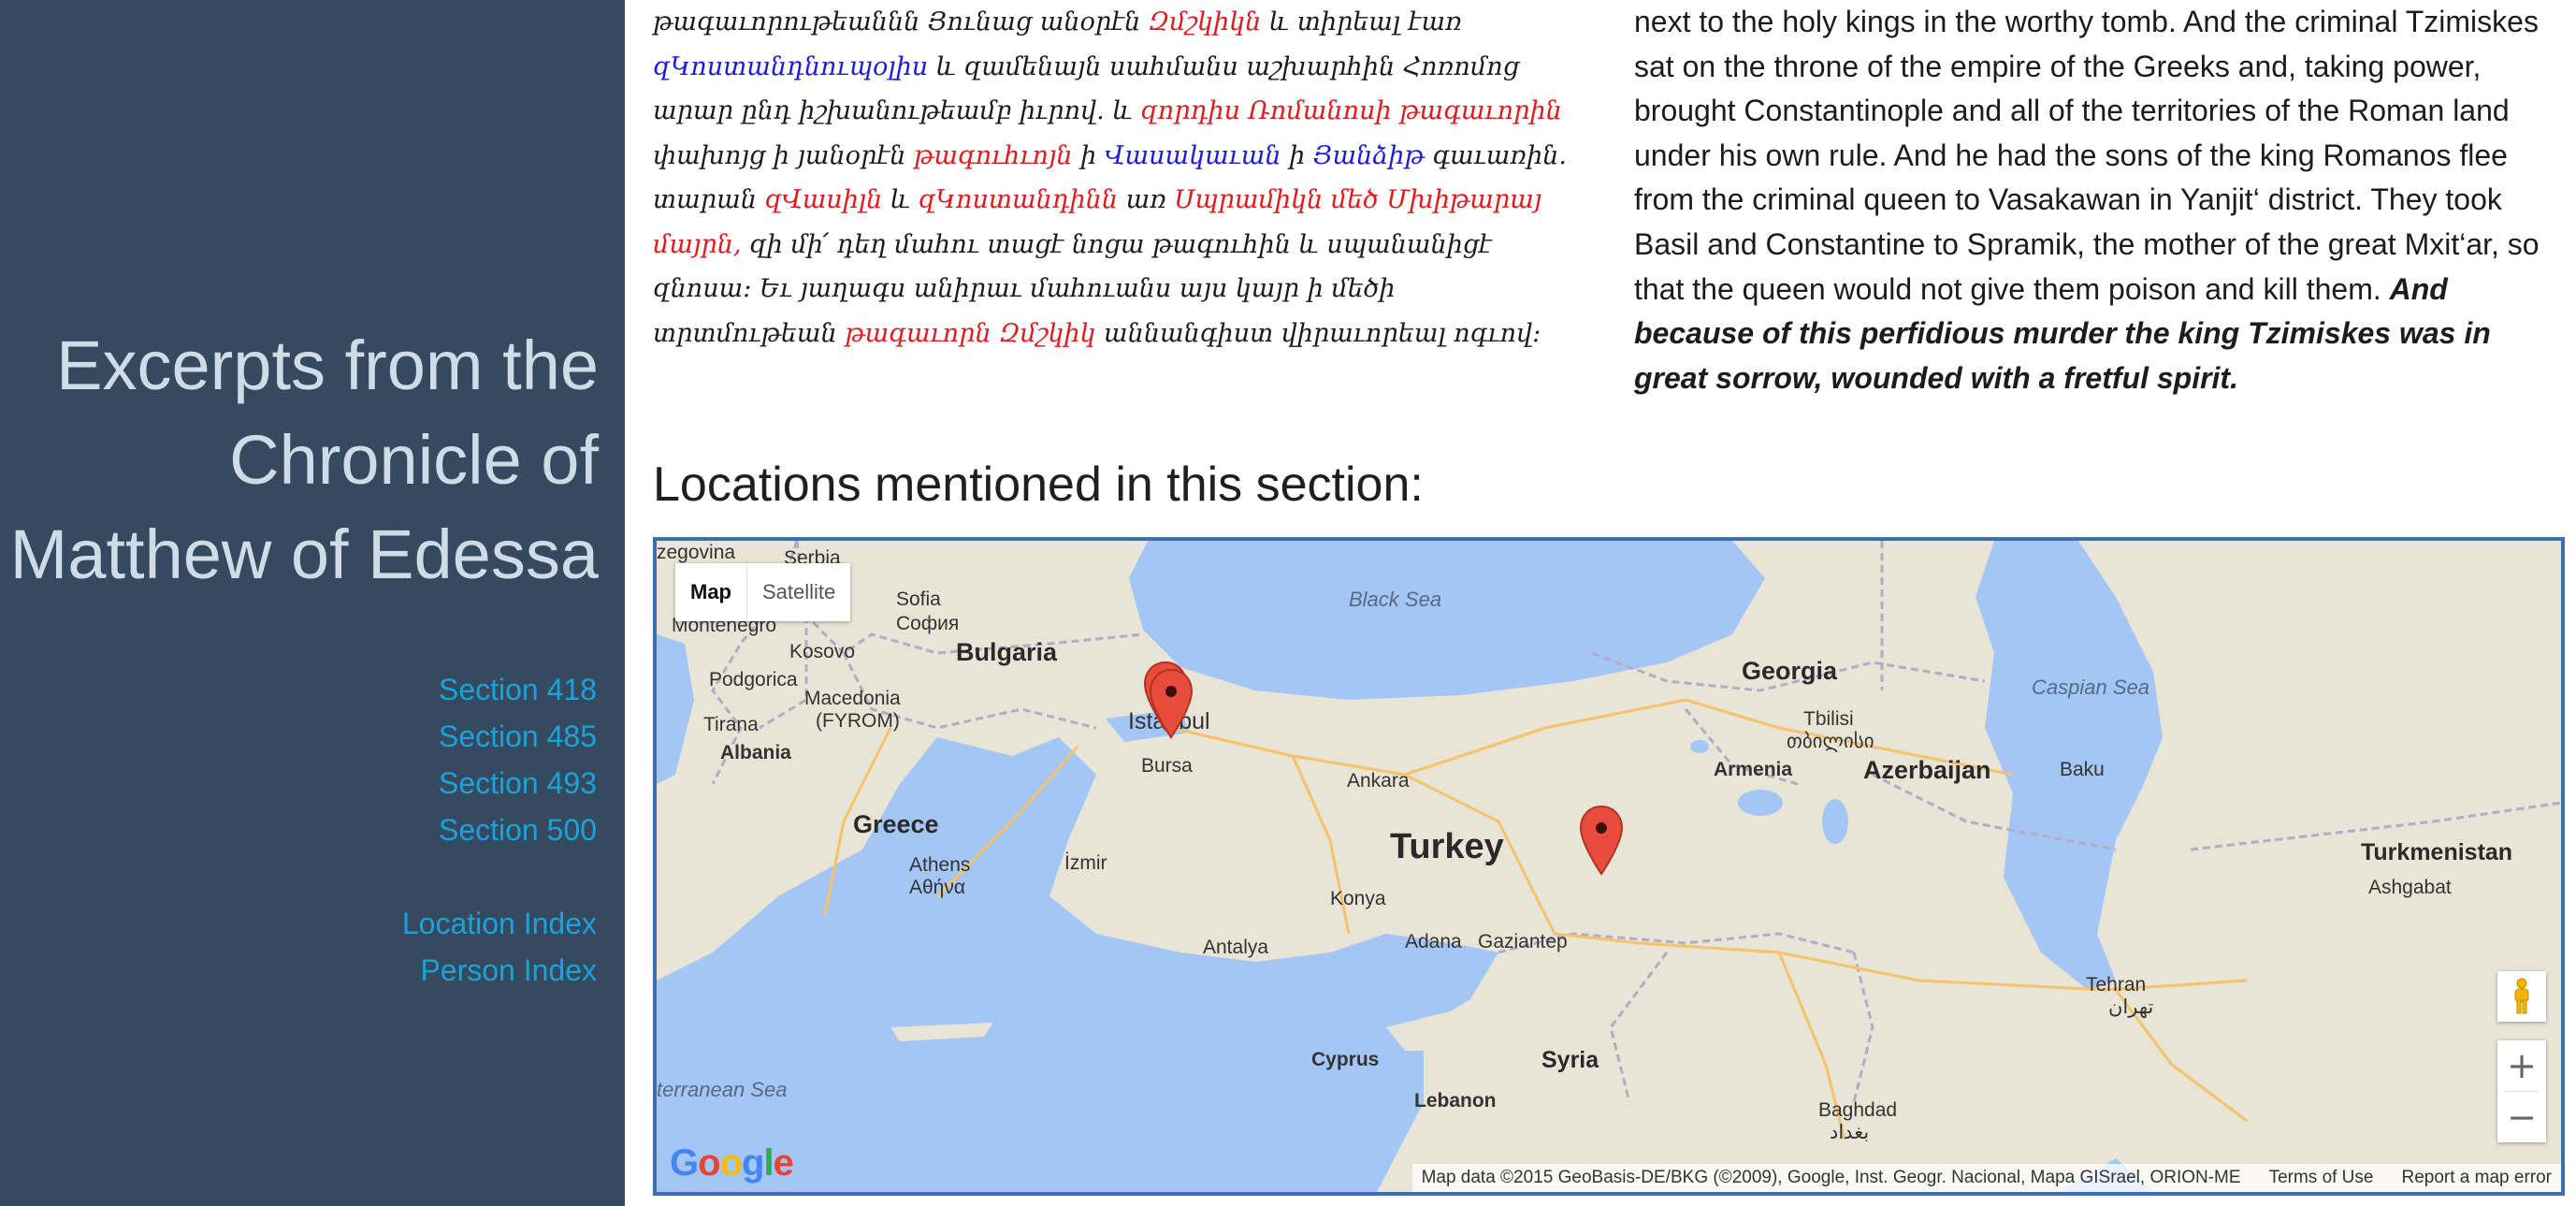  I want to click on label-fyrom: (FYROM), so click(858, 721).